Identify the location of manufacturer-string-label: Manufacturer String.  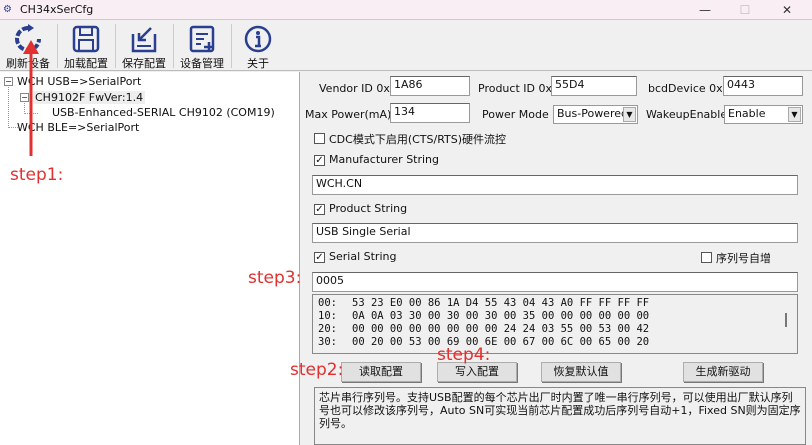
(384, 159).